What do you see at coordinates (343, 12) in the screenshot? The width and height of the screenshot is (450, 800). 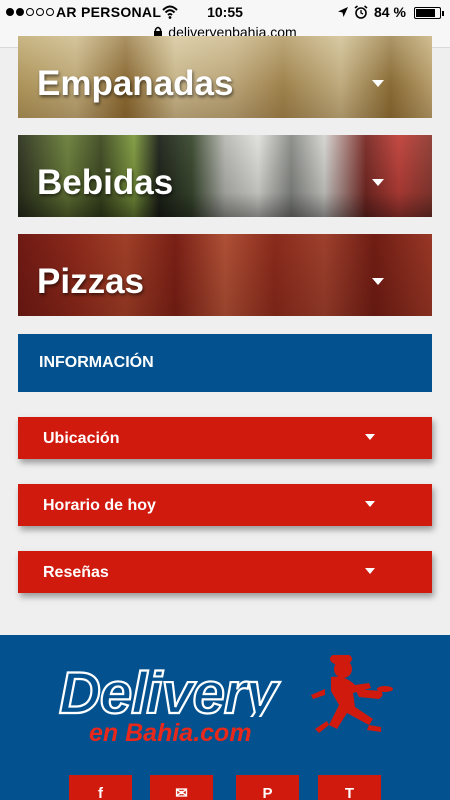 I see `location-arrow-icon` at bounding box center [343, 12].